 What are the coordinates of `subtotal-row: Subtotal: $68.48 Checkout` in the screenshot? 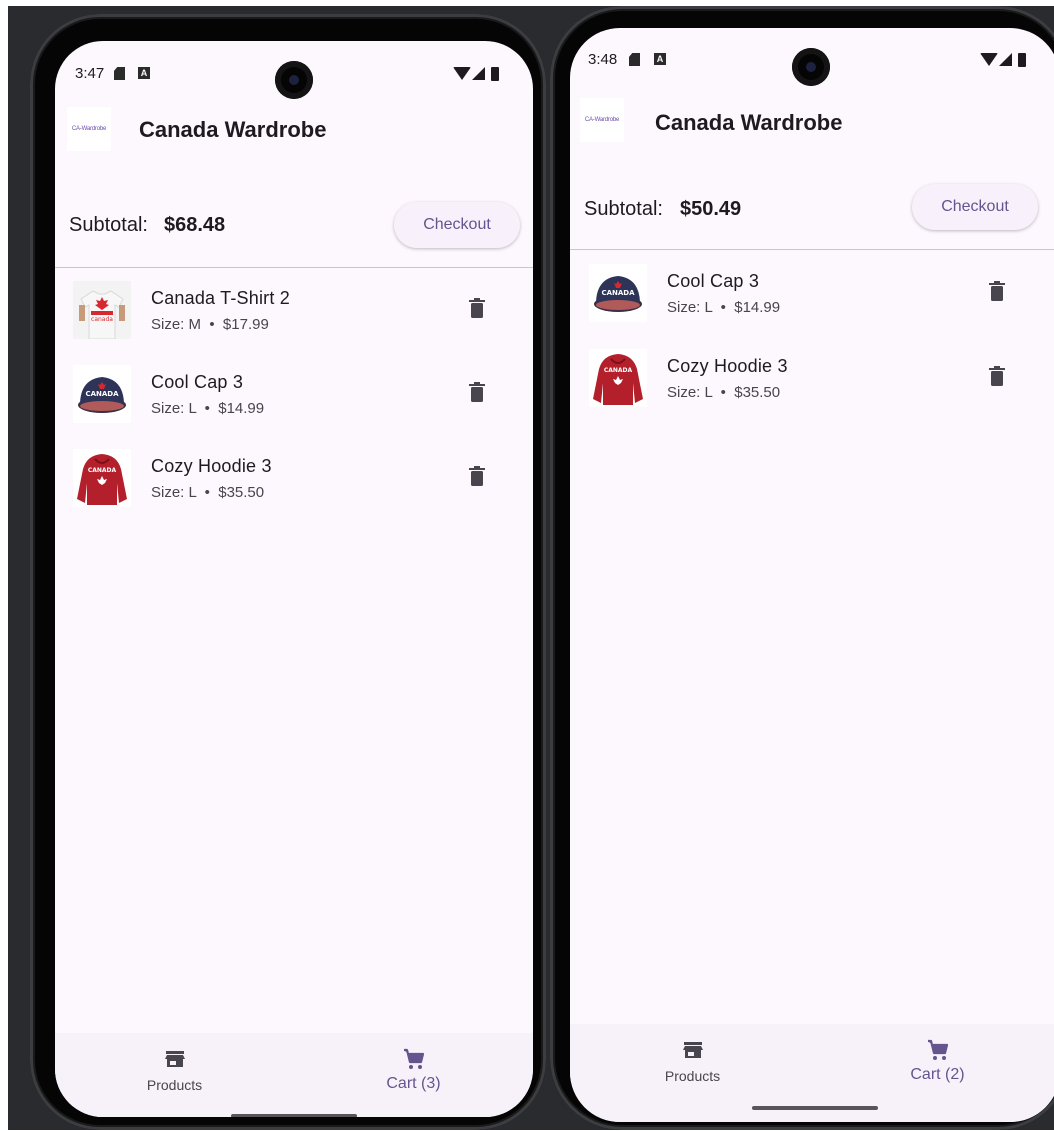 It's located at (294, 226).